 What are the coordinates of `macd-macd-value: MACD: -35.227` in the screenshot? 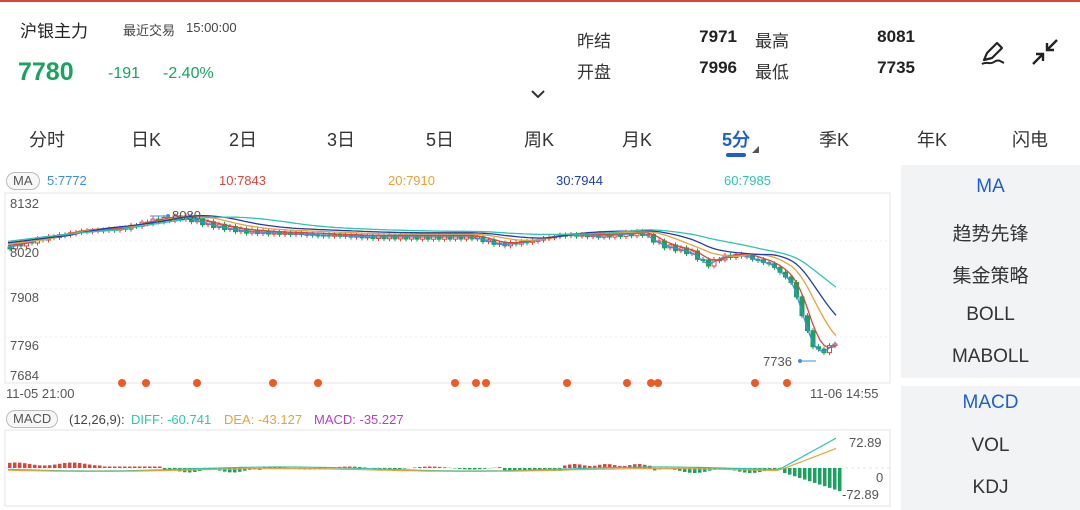 It's located at (359, 419).